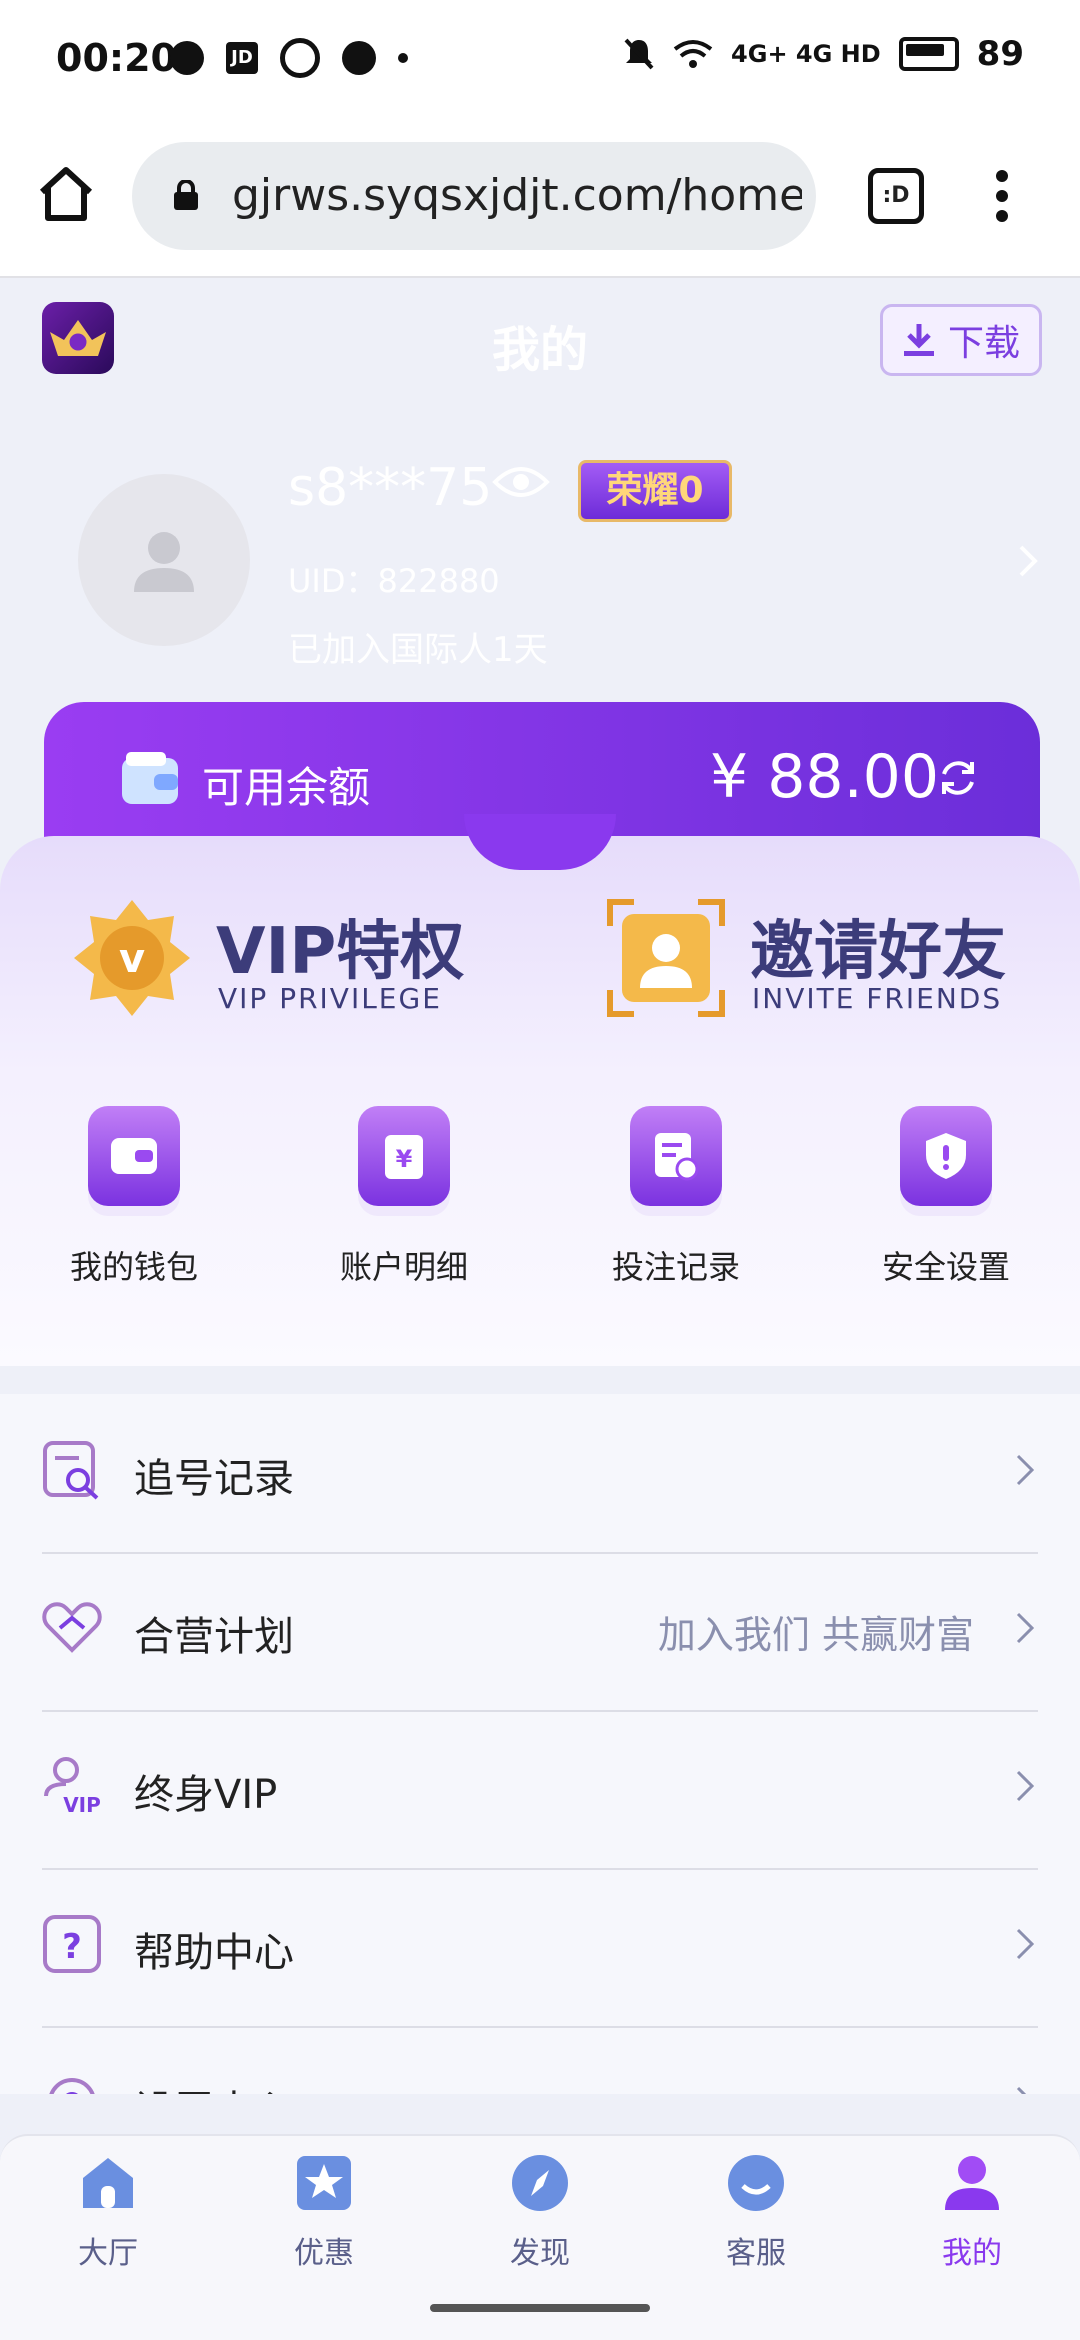 The width and height of the screenshot is (1080, 2340). Describe the element at coordinates (108, 2253) in the screenshot. I see `nav-label: 大厅` at that location.